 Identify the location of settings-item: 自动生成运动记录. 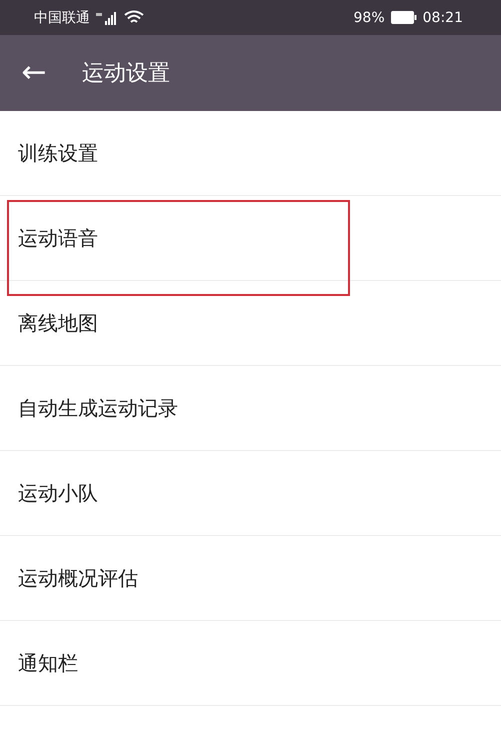
(250, 408).